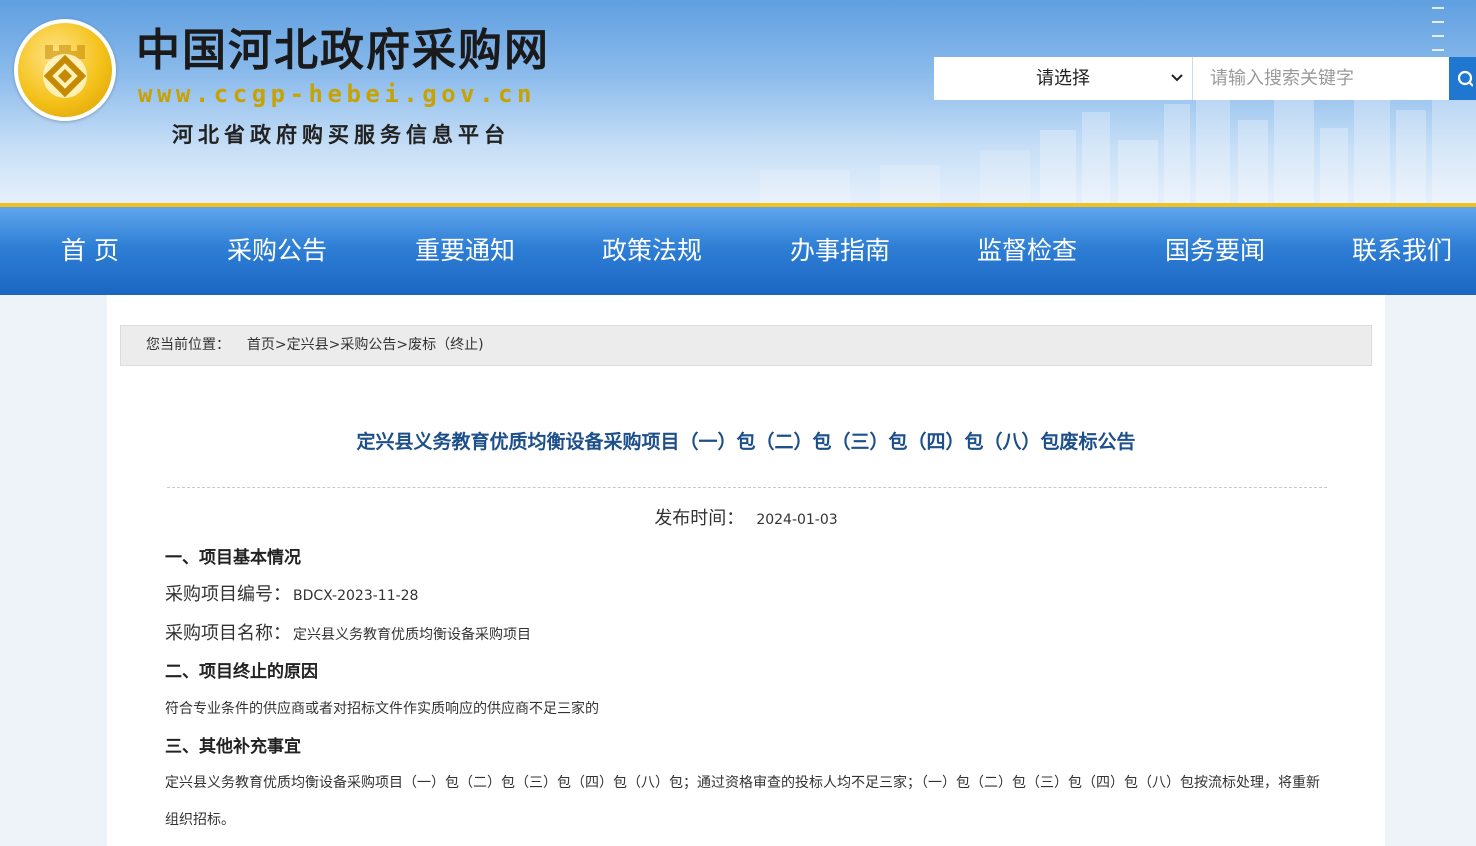 The width and height of the screenshot is (1476, 846). I want to click on search-bar: 请选择, so click(1205, 78).